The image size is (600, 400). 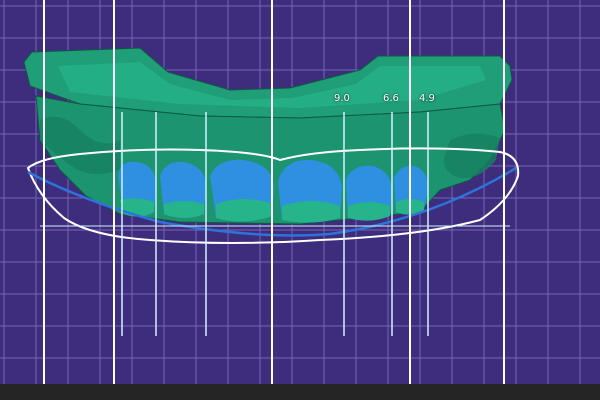 What do you see at coordinates (342, 98) in the screenshot?
I see `measurement-label: 9.0` at bounding box center [342, 98].